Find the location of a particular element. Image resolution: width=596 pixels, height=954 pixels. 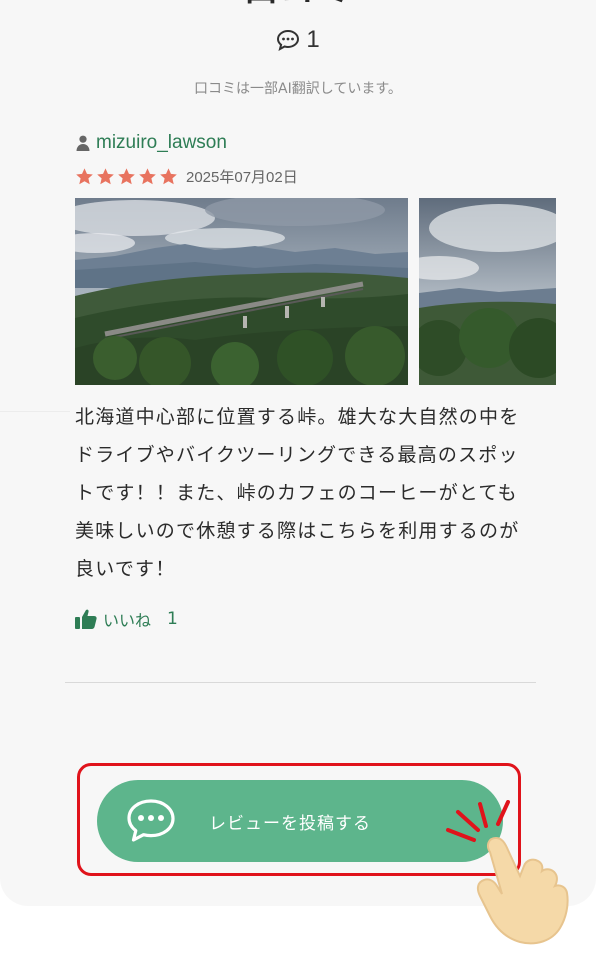

like-button: いいね 1 is located at coordinates (126, 619).